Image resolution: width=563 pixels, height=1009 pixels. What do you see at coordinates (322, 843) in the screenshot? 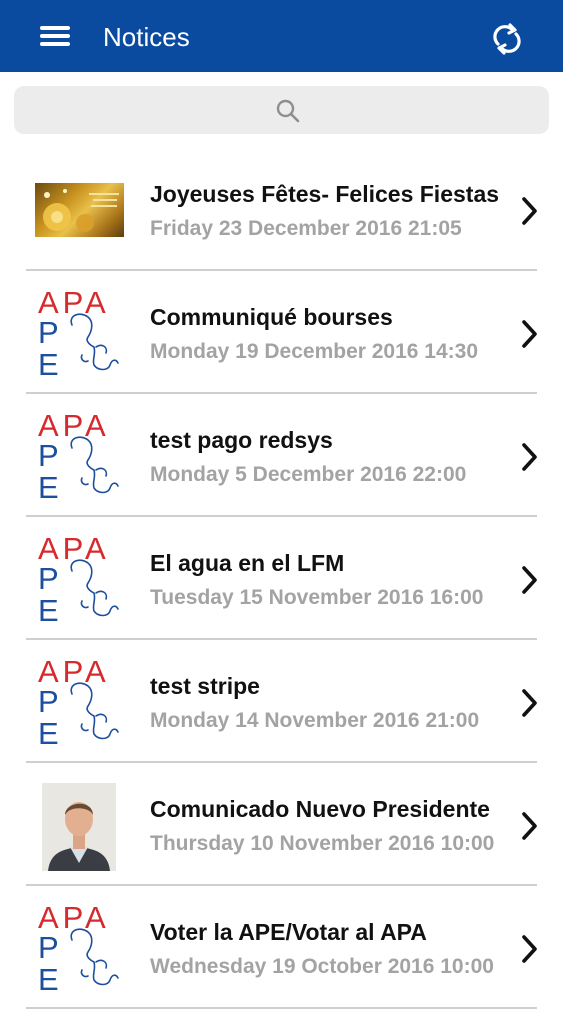
I see `notice-date: Thursday 10 November 2016 10:00` at bounding box center [322, 843].